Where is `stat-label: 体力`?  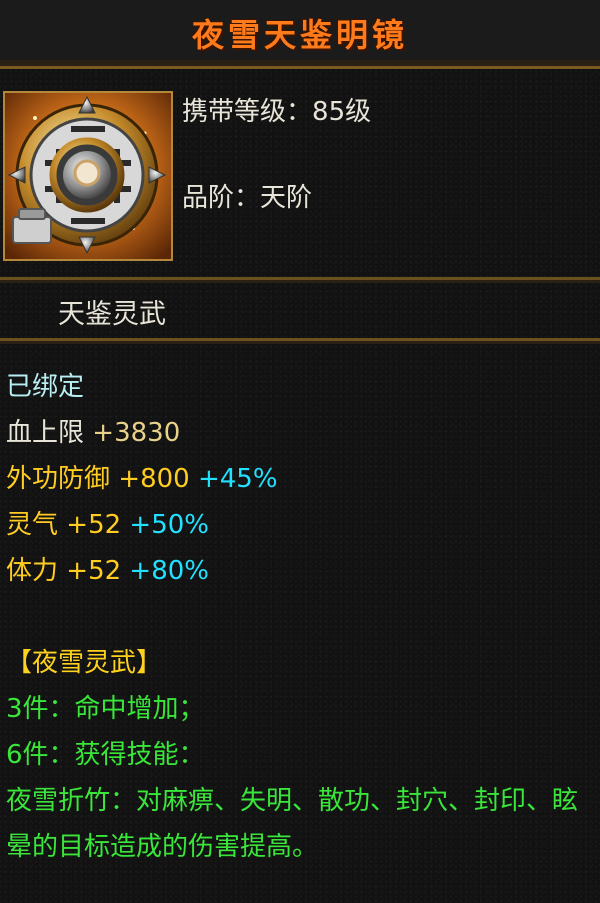 stat-label: 体力 is located at coordinates (32, 571).